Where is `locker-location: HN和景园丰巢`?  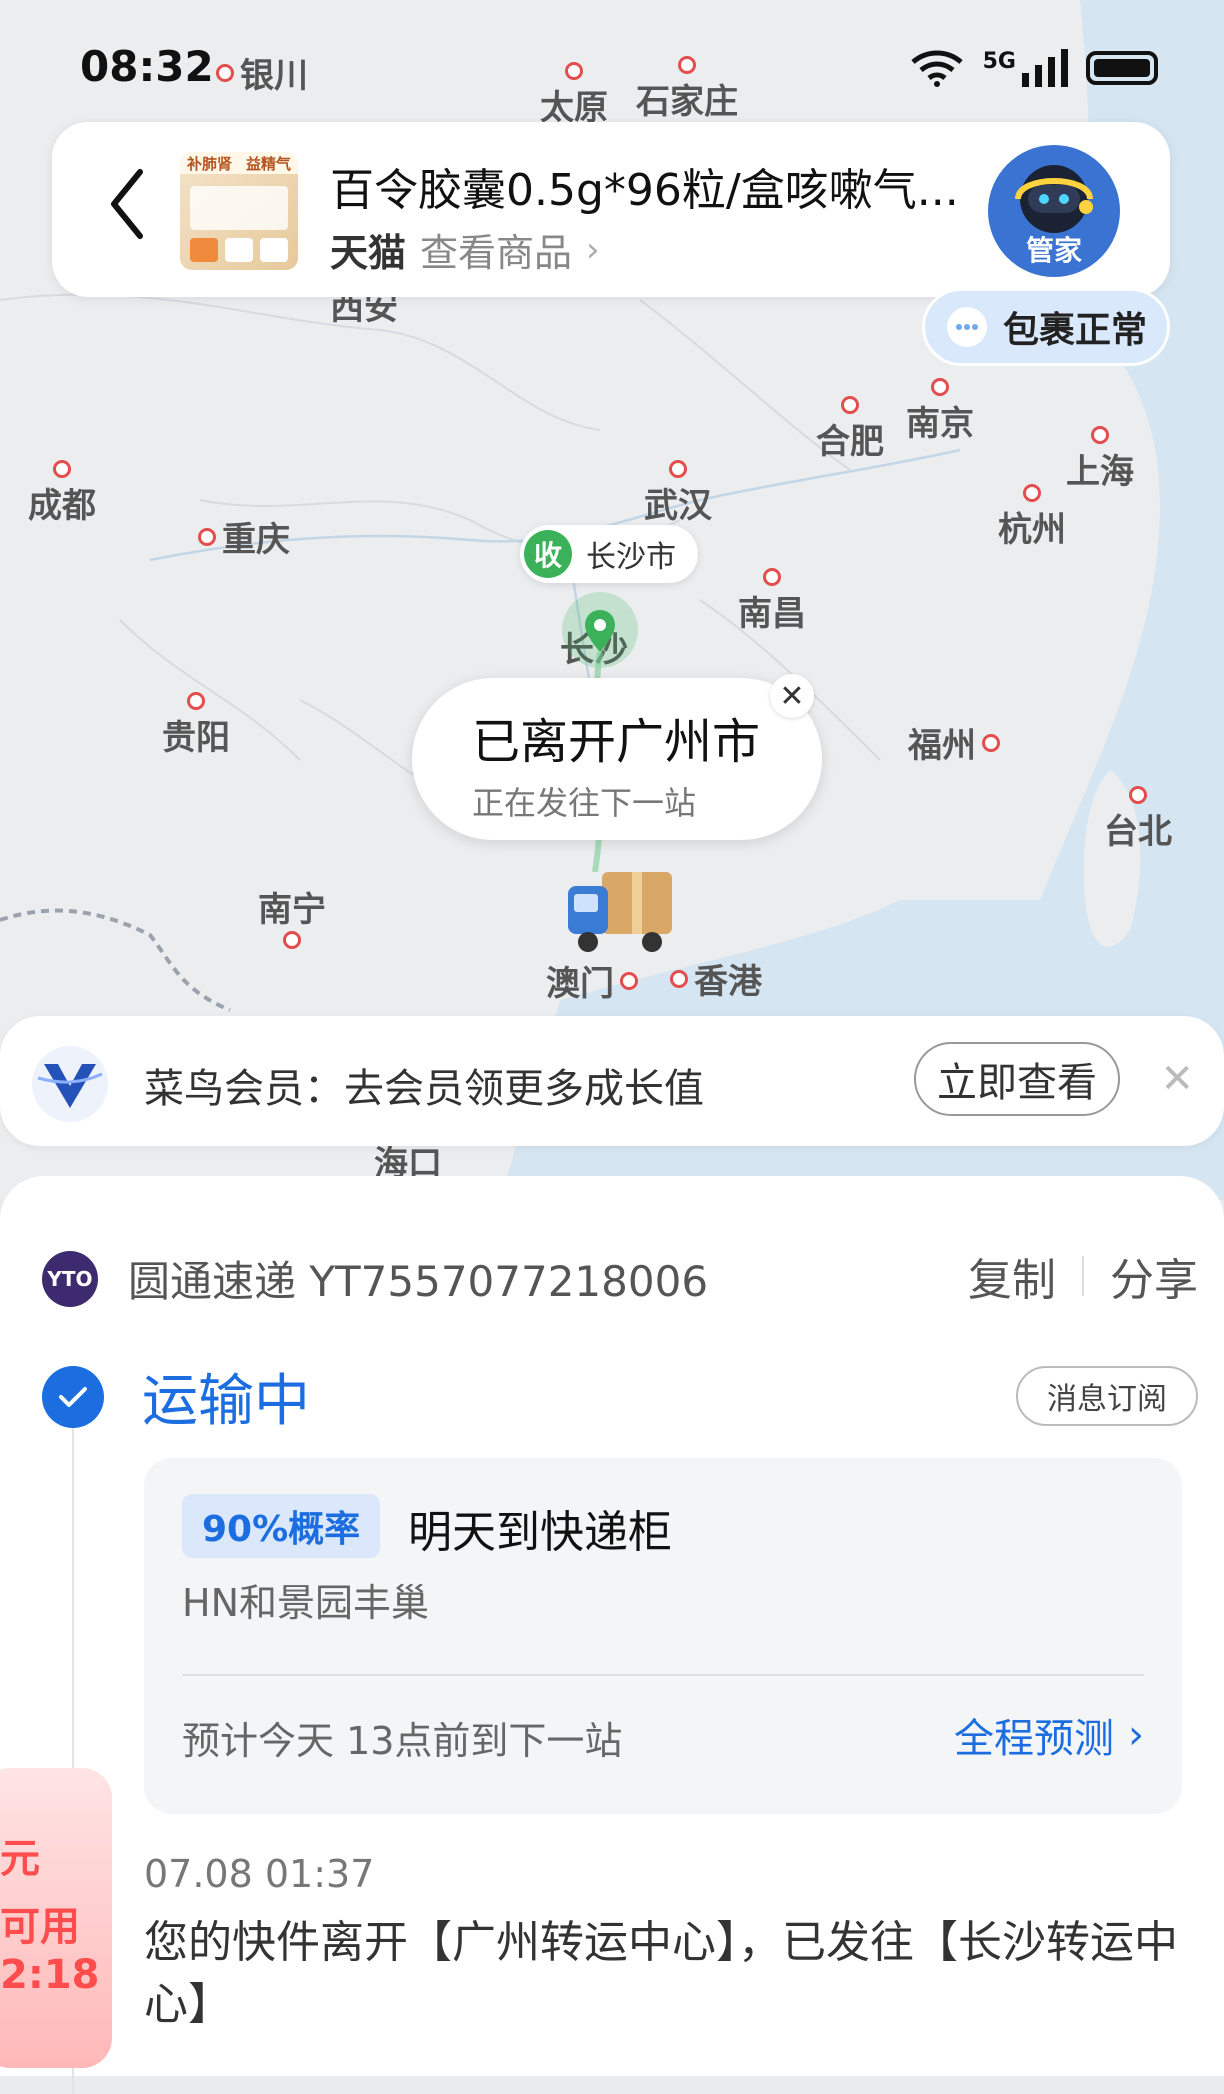
locker-location: HN和景园丰巢 is located at coordinates (306, 1603).